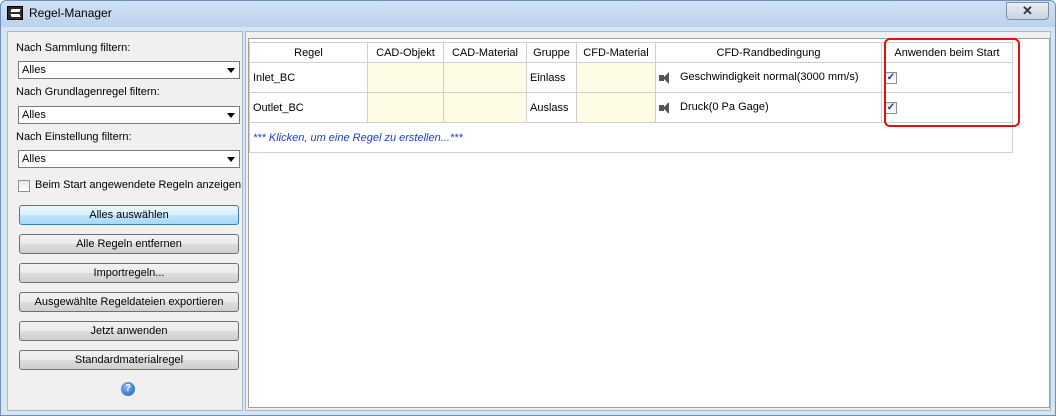  I want to click on help-icon: ?, so click(128, 389).